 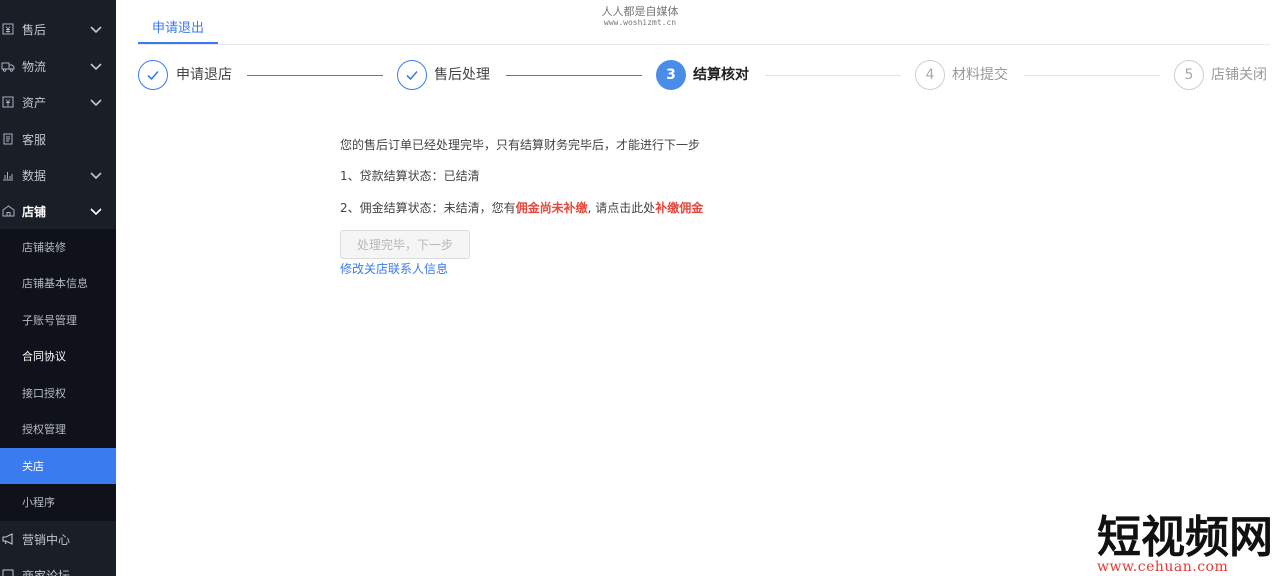 What do you see at coordinates (980, 75) in the screenshot?
I see `step-4-label: 材料提交` at bounding box center [980, 75].